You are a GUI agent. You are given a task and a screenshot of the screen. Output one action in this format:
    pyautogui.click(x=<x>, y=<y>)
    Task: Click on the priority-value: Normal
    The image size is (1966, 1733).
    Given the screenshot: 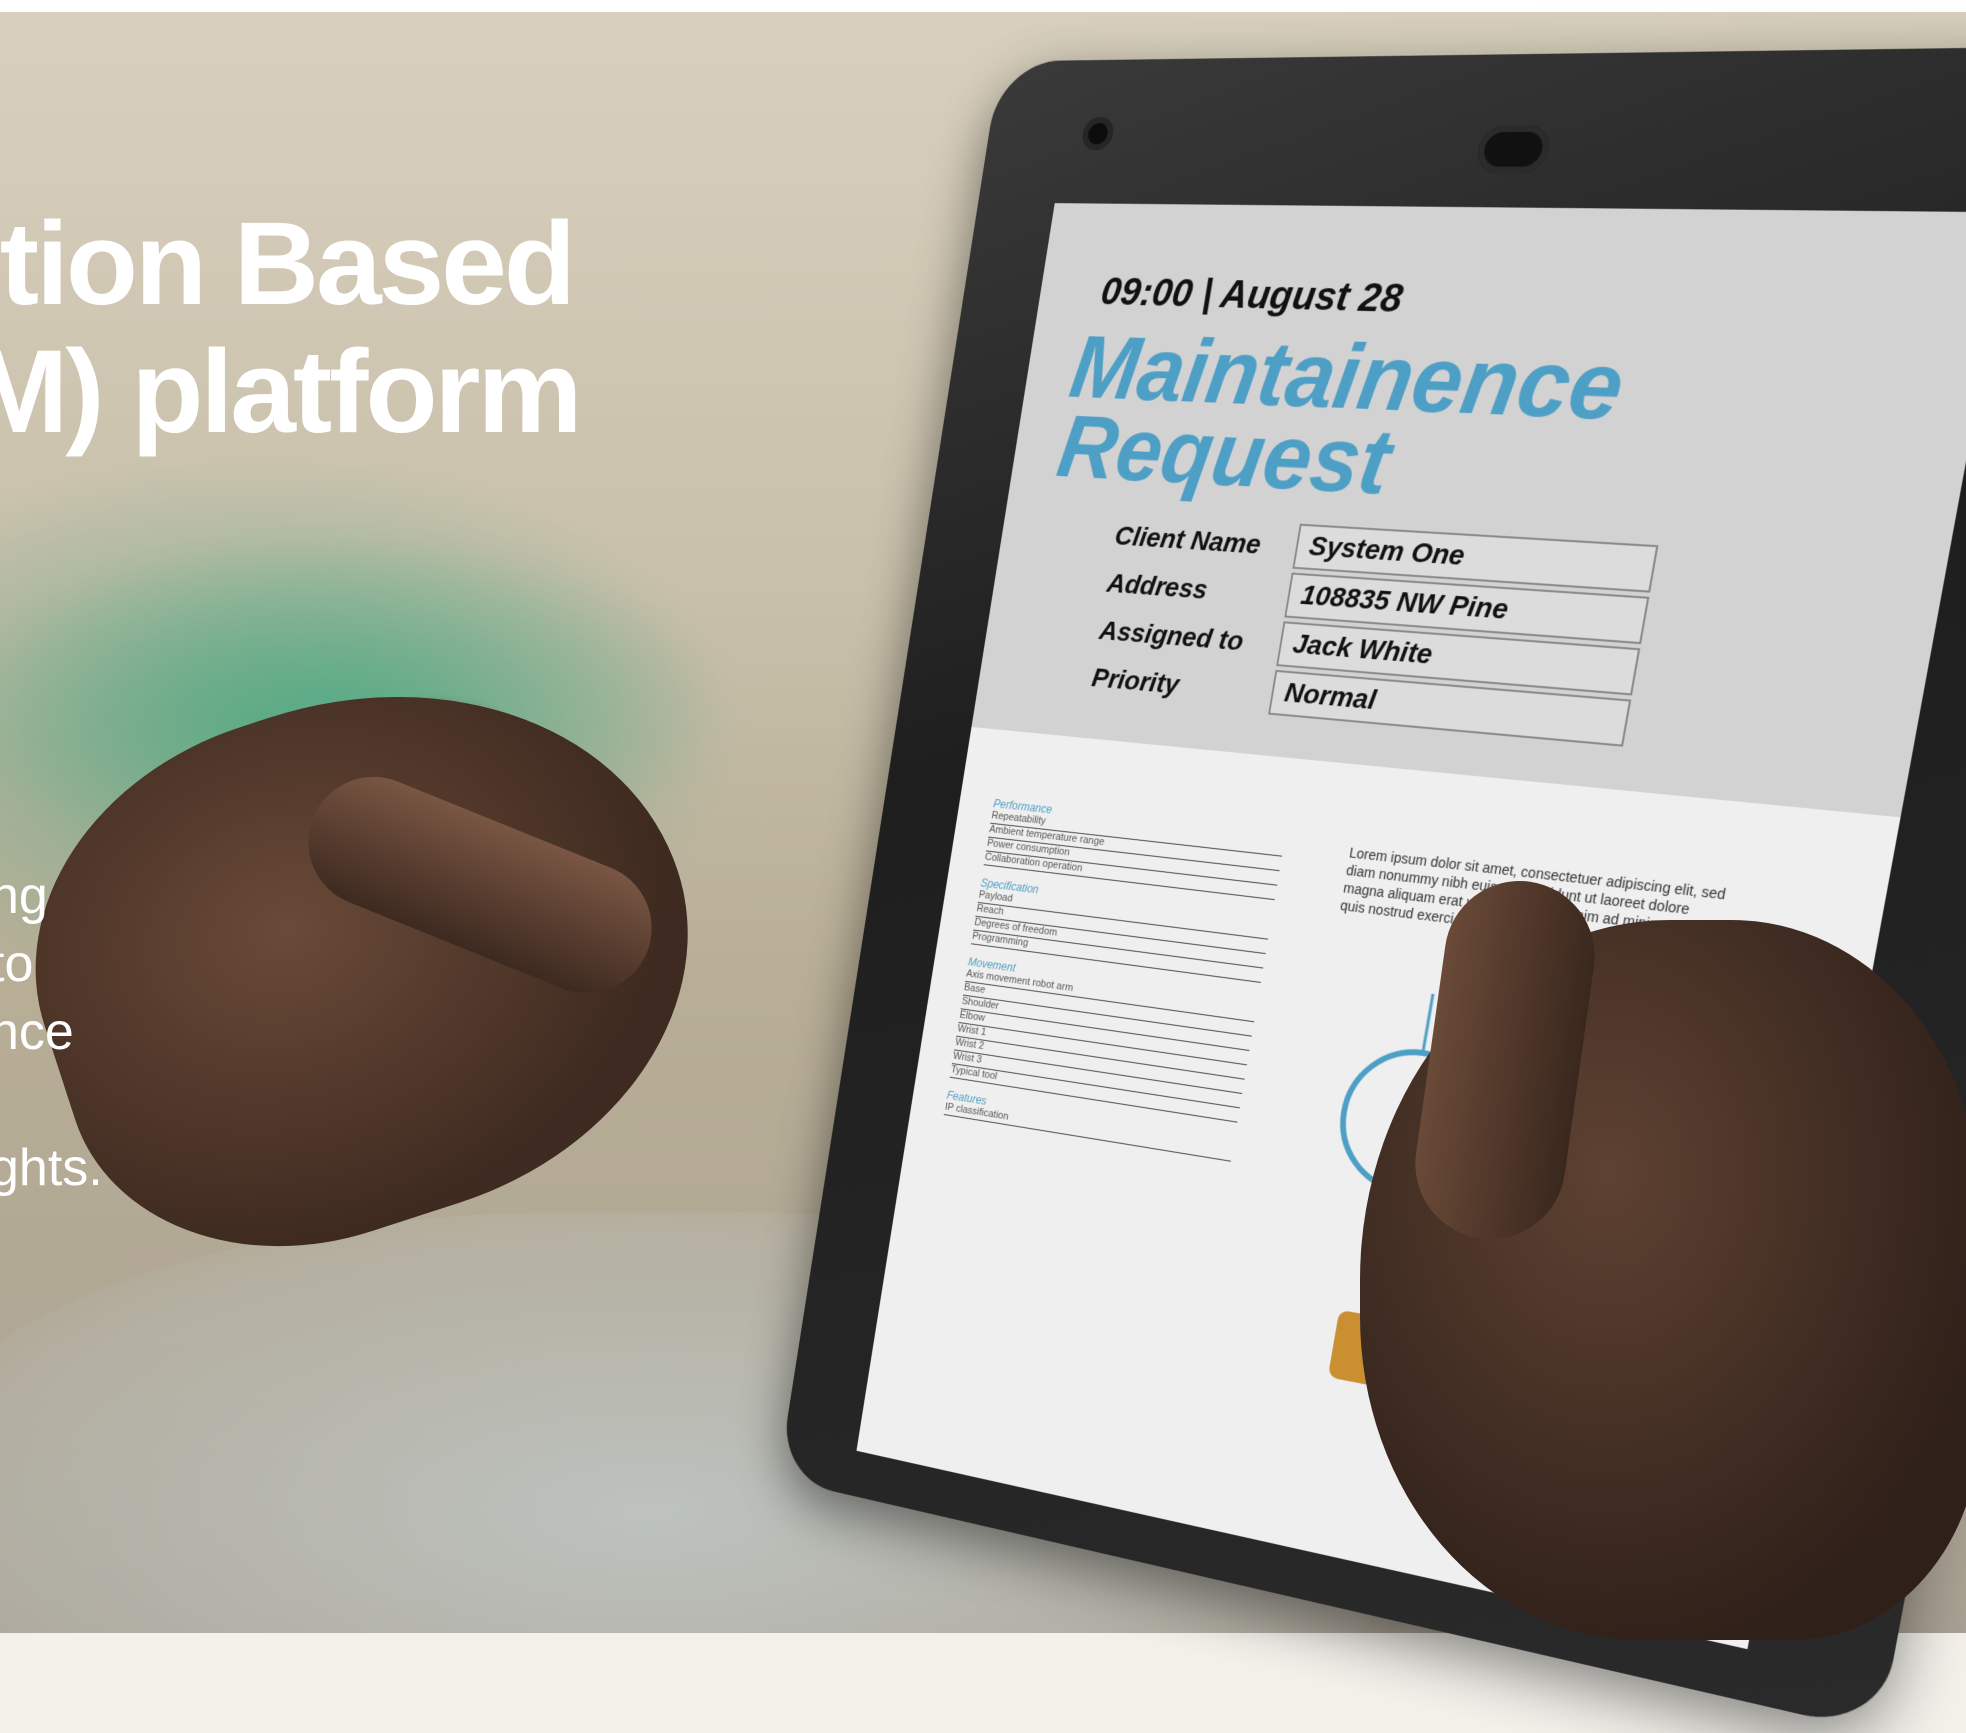 What is the action you would take?
    pyautogui.click(x=1330, y=696)
    